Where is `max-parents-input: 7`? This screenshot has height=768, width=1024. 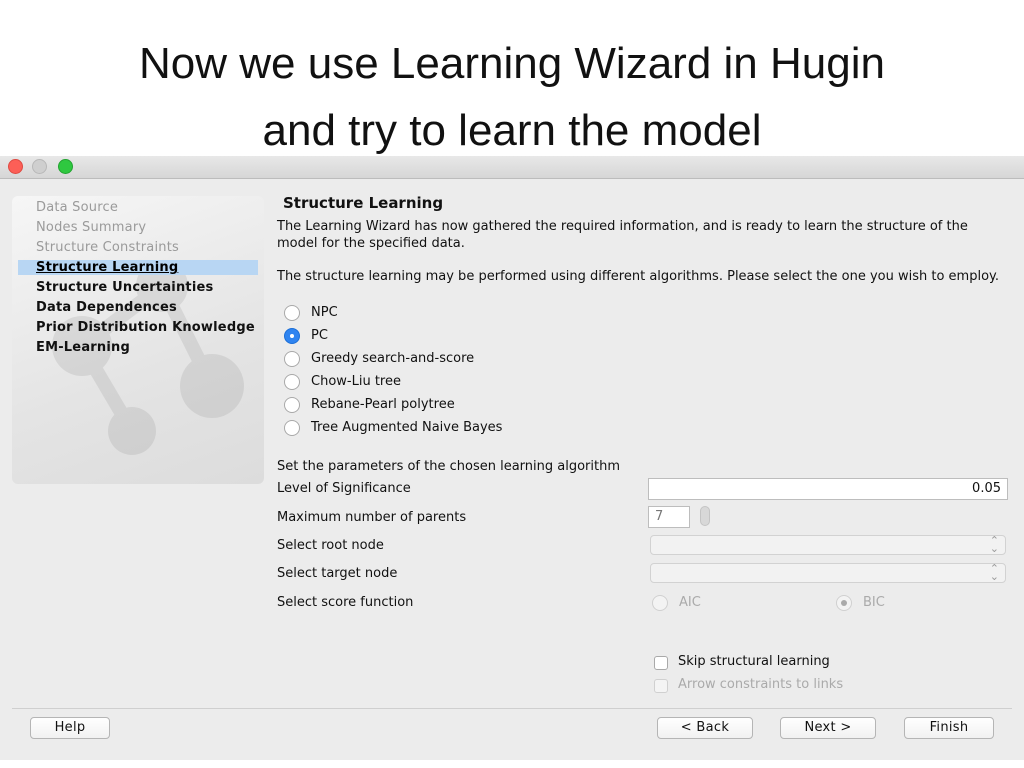
max-parents-input: 7 is located at coordinates (669, 517).